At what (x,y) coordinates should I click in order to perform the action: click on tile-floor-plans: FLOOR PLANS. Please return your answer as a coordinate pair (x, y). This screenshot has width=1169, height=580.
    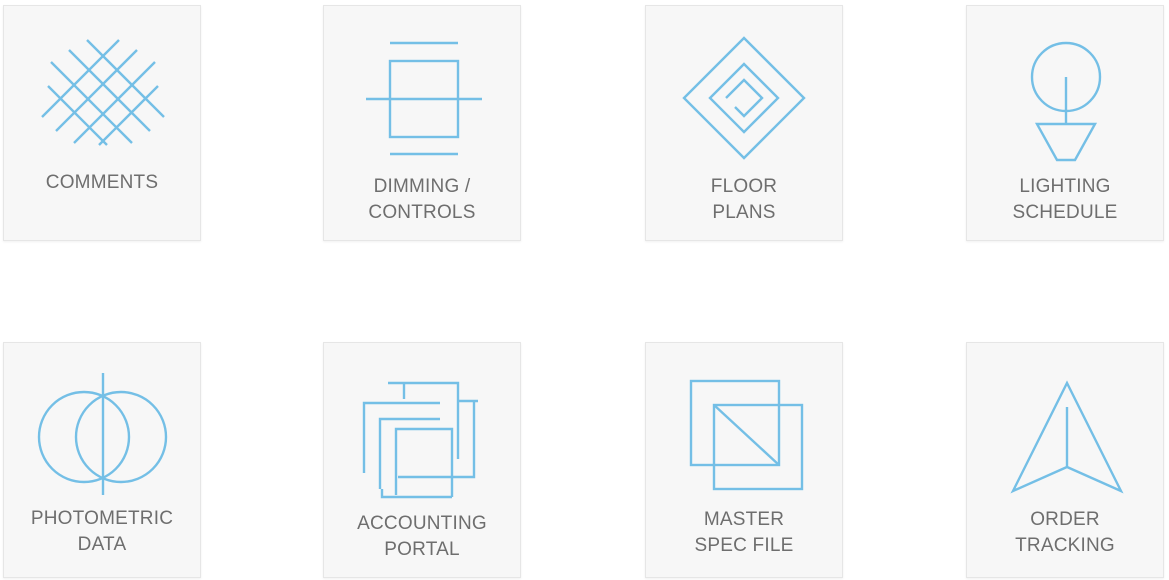
    Looking at the image, I should click on (744, 123).